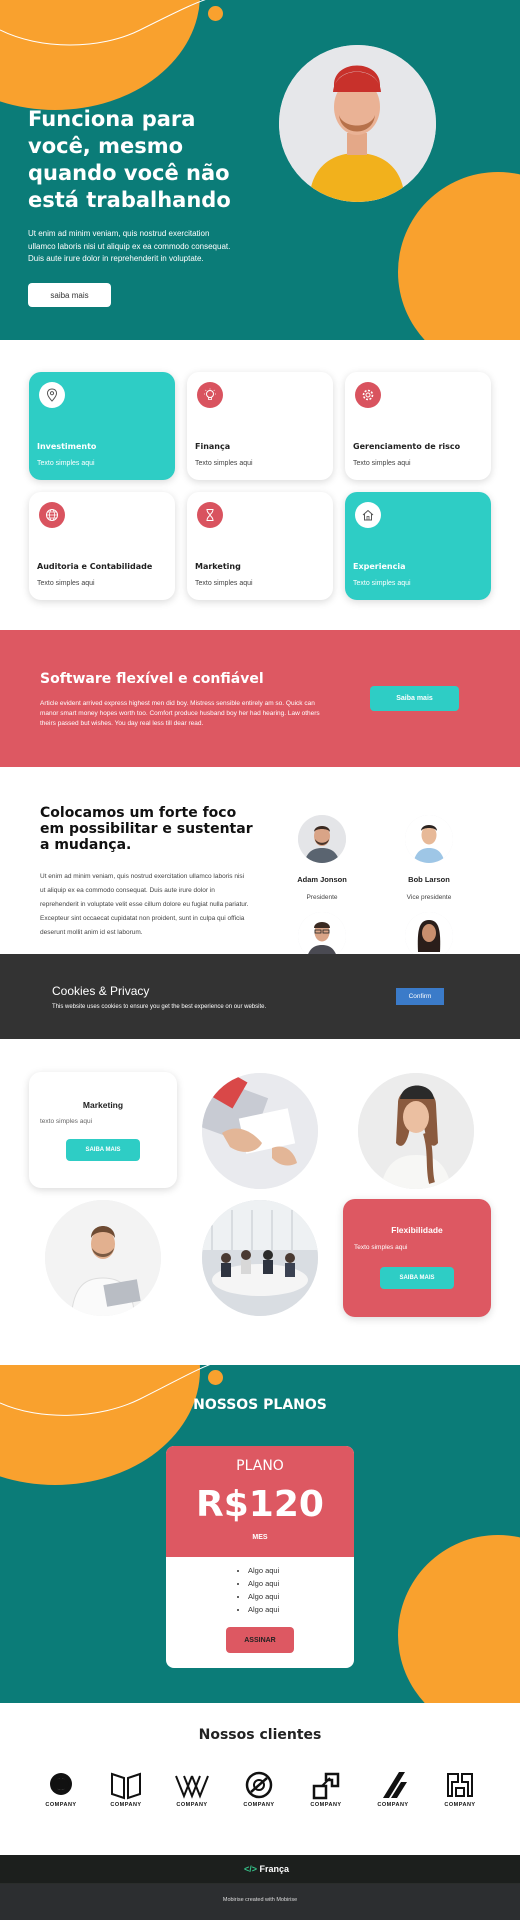 Image resolution: width=520 pixels, height=1920 pixels. What do you see at coordinates (101, 991) in the screenshot?
I see `cookie-title: Cookies & Privacy` at bounding box center [101, 991].